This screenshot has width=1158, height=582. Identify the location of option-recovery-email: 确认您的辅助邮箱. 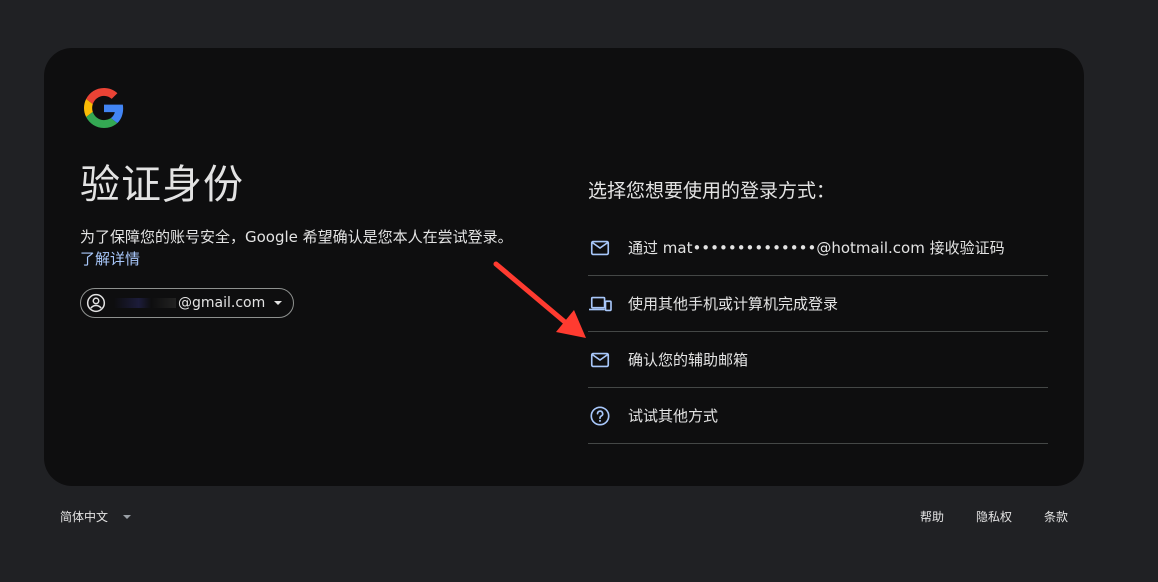
(818, 360).